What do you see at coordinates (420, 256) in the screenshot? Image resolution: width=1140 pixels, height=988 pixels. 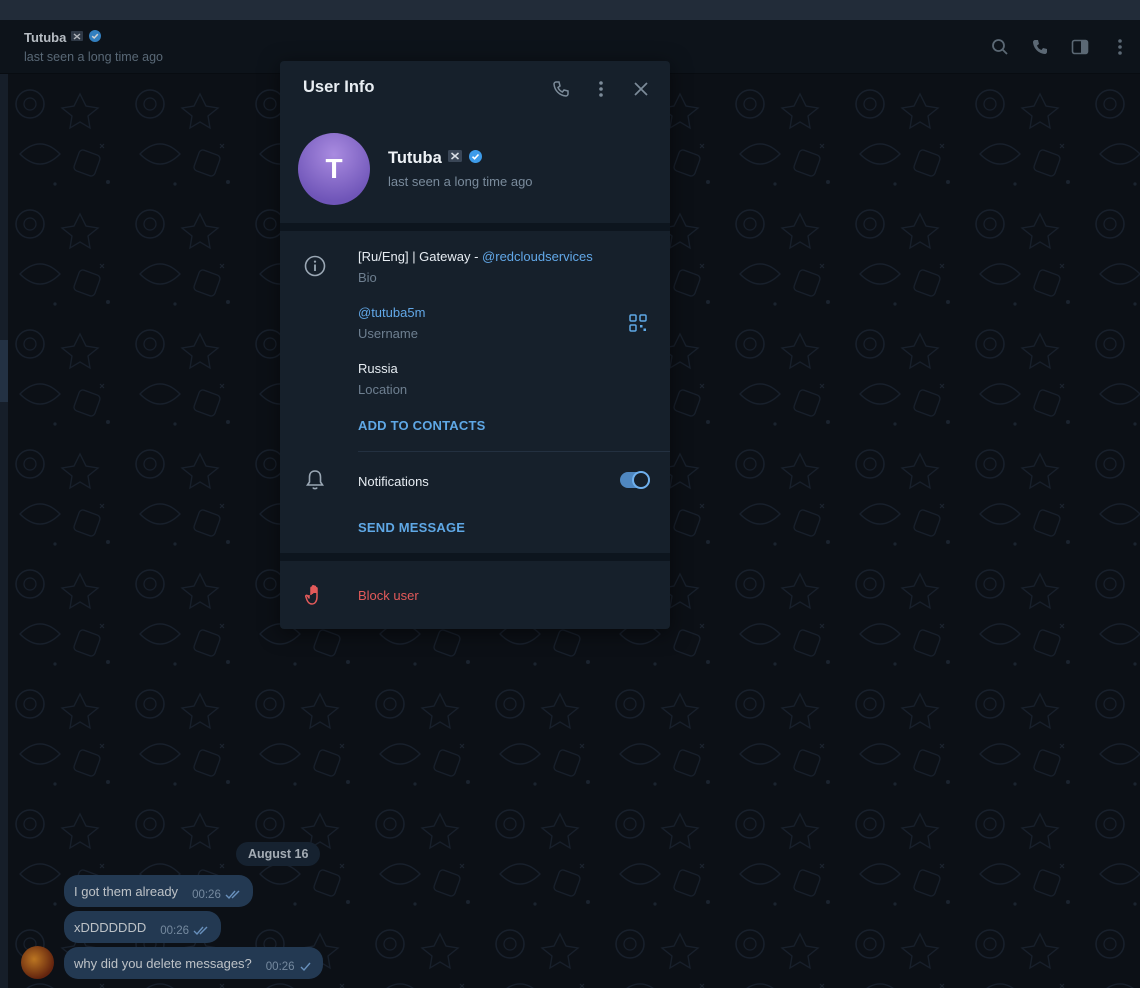 I see `bio-text-prefix: [Ru/Eng] | Gateway -` at bounding box center [420, 256].